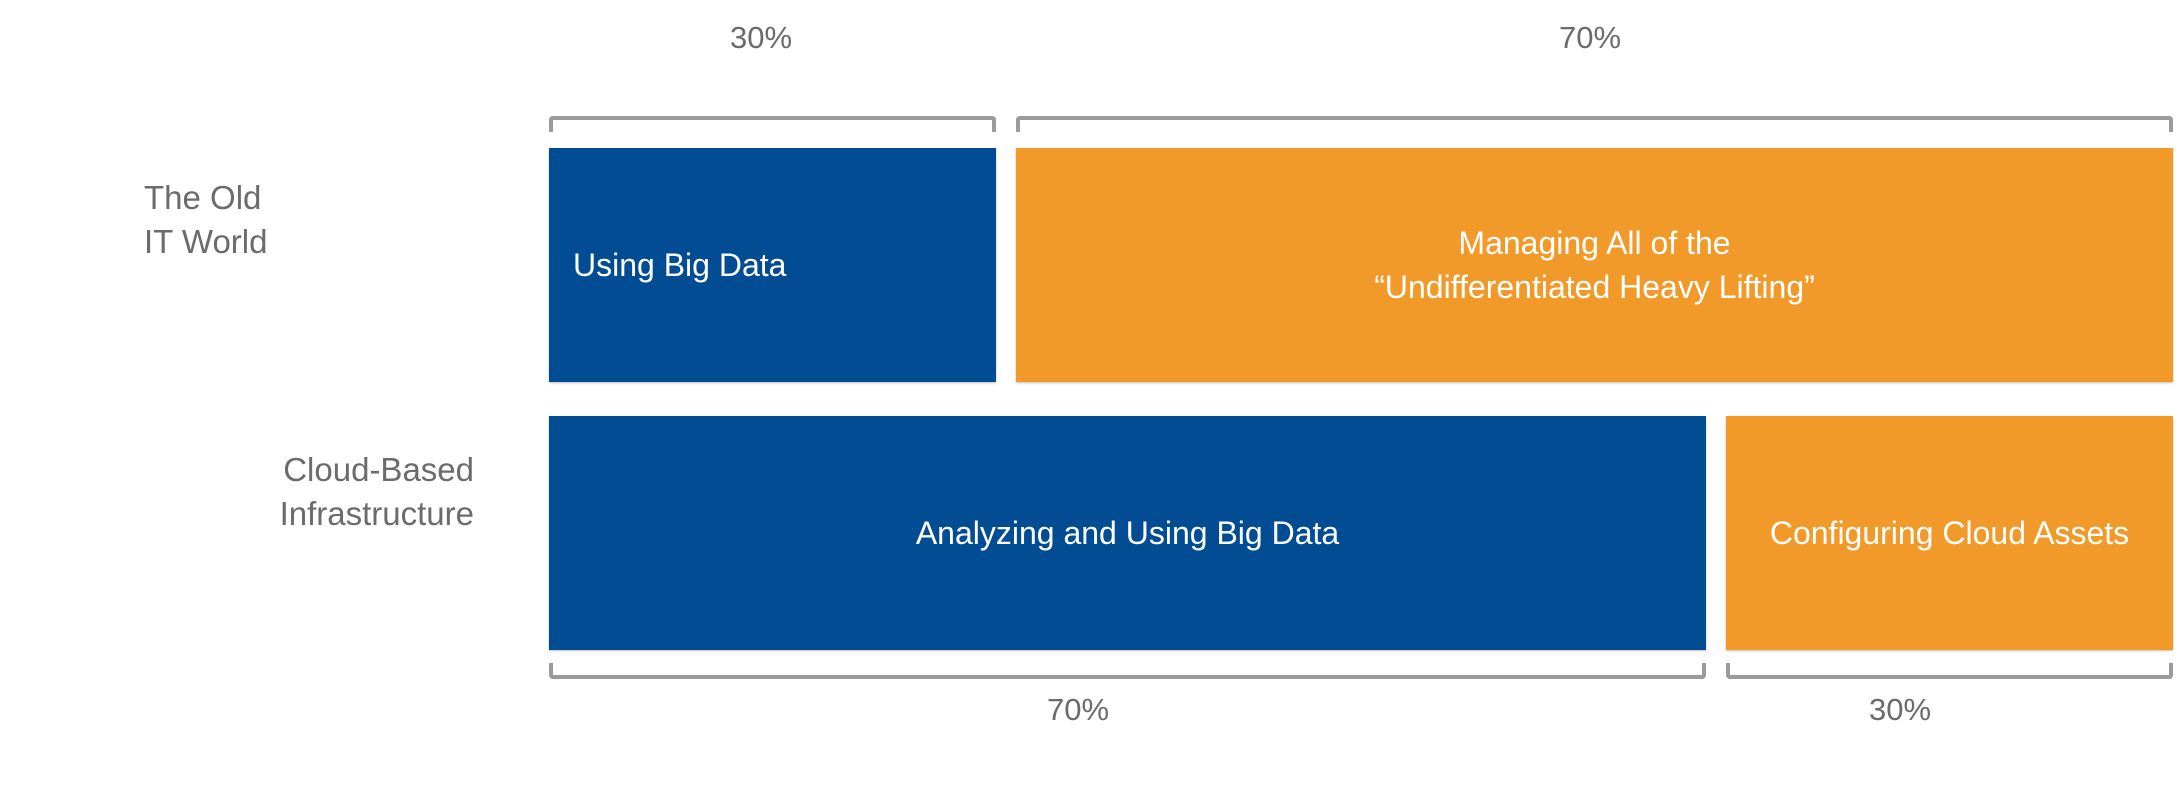  What do you see at coordinates (1949, 671) in the screenshot?
I see `cloud-configuring-bracket` at bounding box center [1949, 671].